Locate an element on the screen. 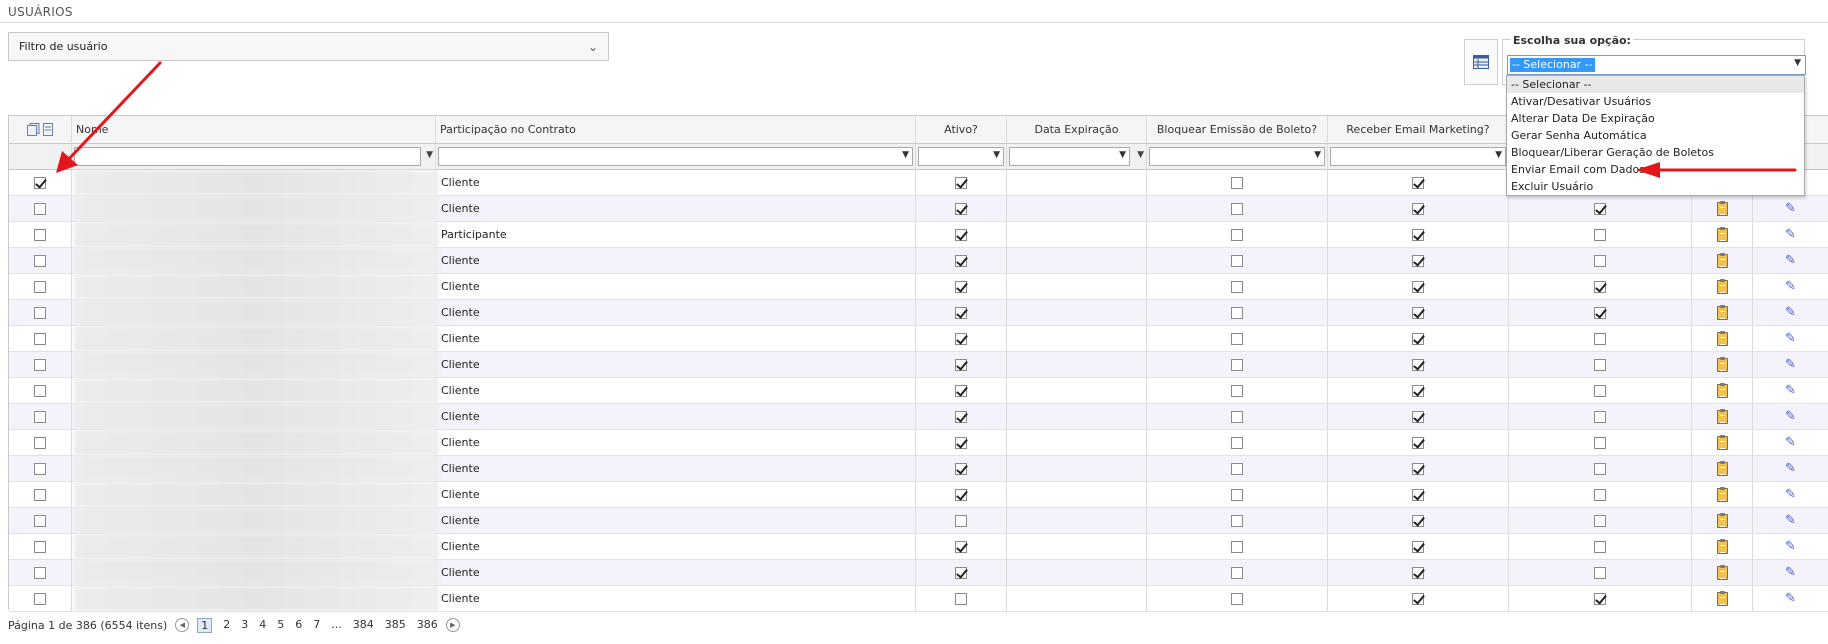 The height and width of the screenshot is (644, 1828). table-view-button is located at coordinates (1481, 62).